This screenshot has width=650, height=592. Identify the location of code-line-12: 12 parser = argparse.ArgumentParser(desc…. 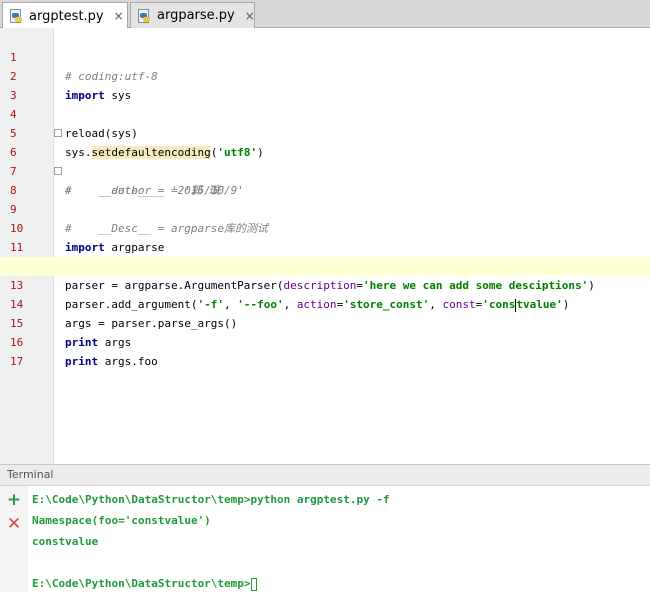
(325, 265).